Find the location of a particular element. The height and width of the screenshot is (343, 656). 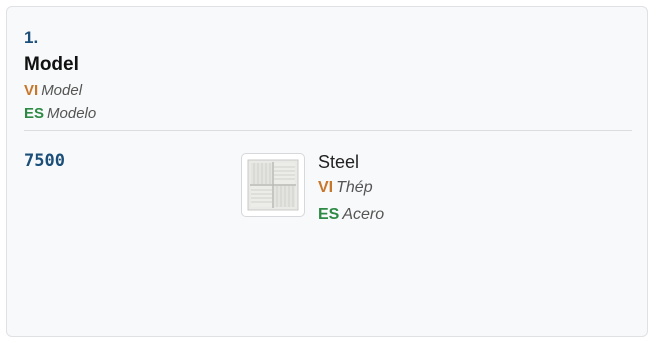

translation-text-vi: Thép is located at coordinates (354, 187).